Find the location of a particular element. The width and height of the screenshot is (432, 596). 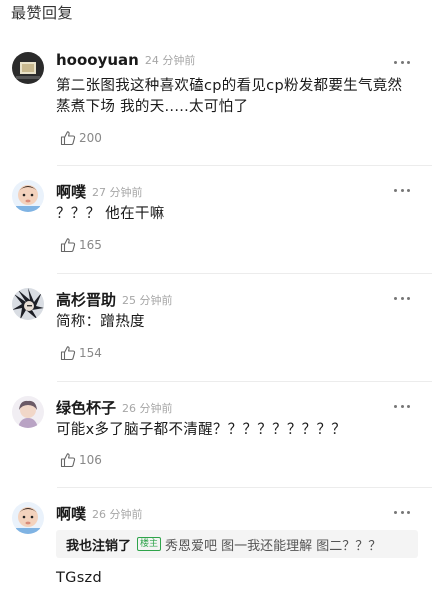

quoted-reply: 我也注销了 楼主 秀恩爱吧 图一我还能理解 图二？？？ is located at coordinates (237, 544).